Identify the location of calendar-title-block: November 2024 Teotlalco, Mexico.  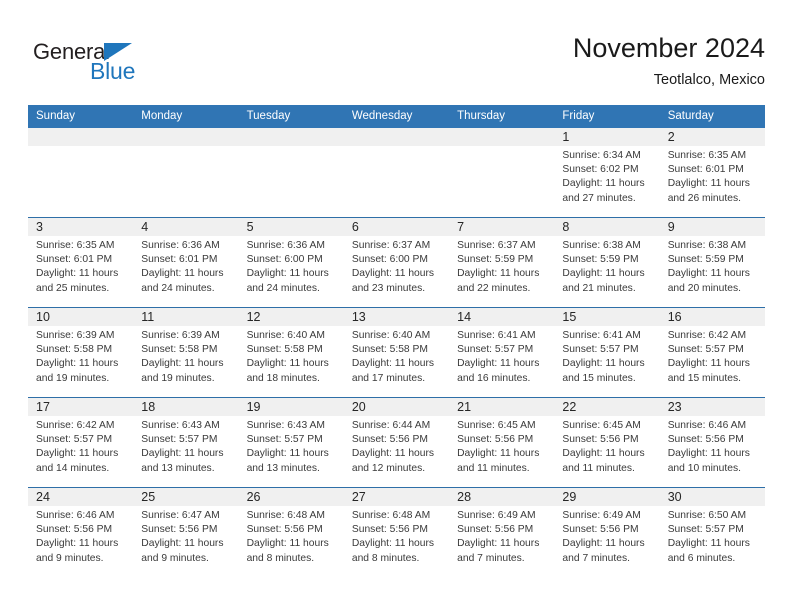
(669, 61).